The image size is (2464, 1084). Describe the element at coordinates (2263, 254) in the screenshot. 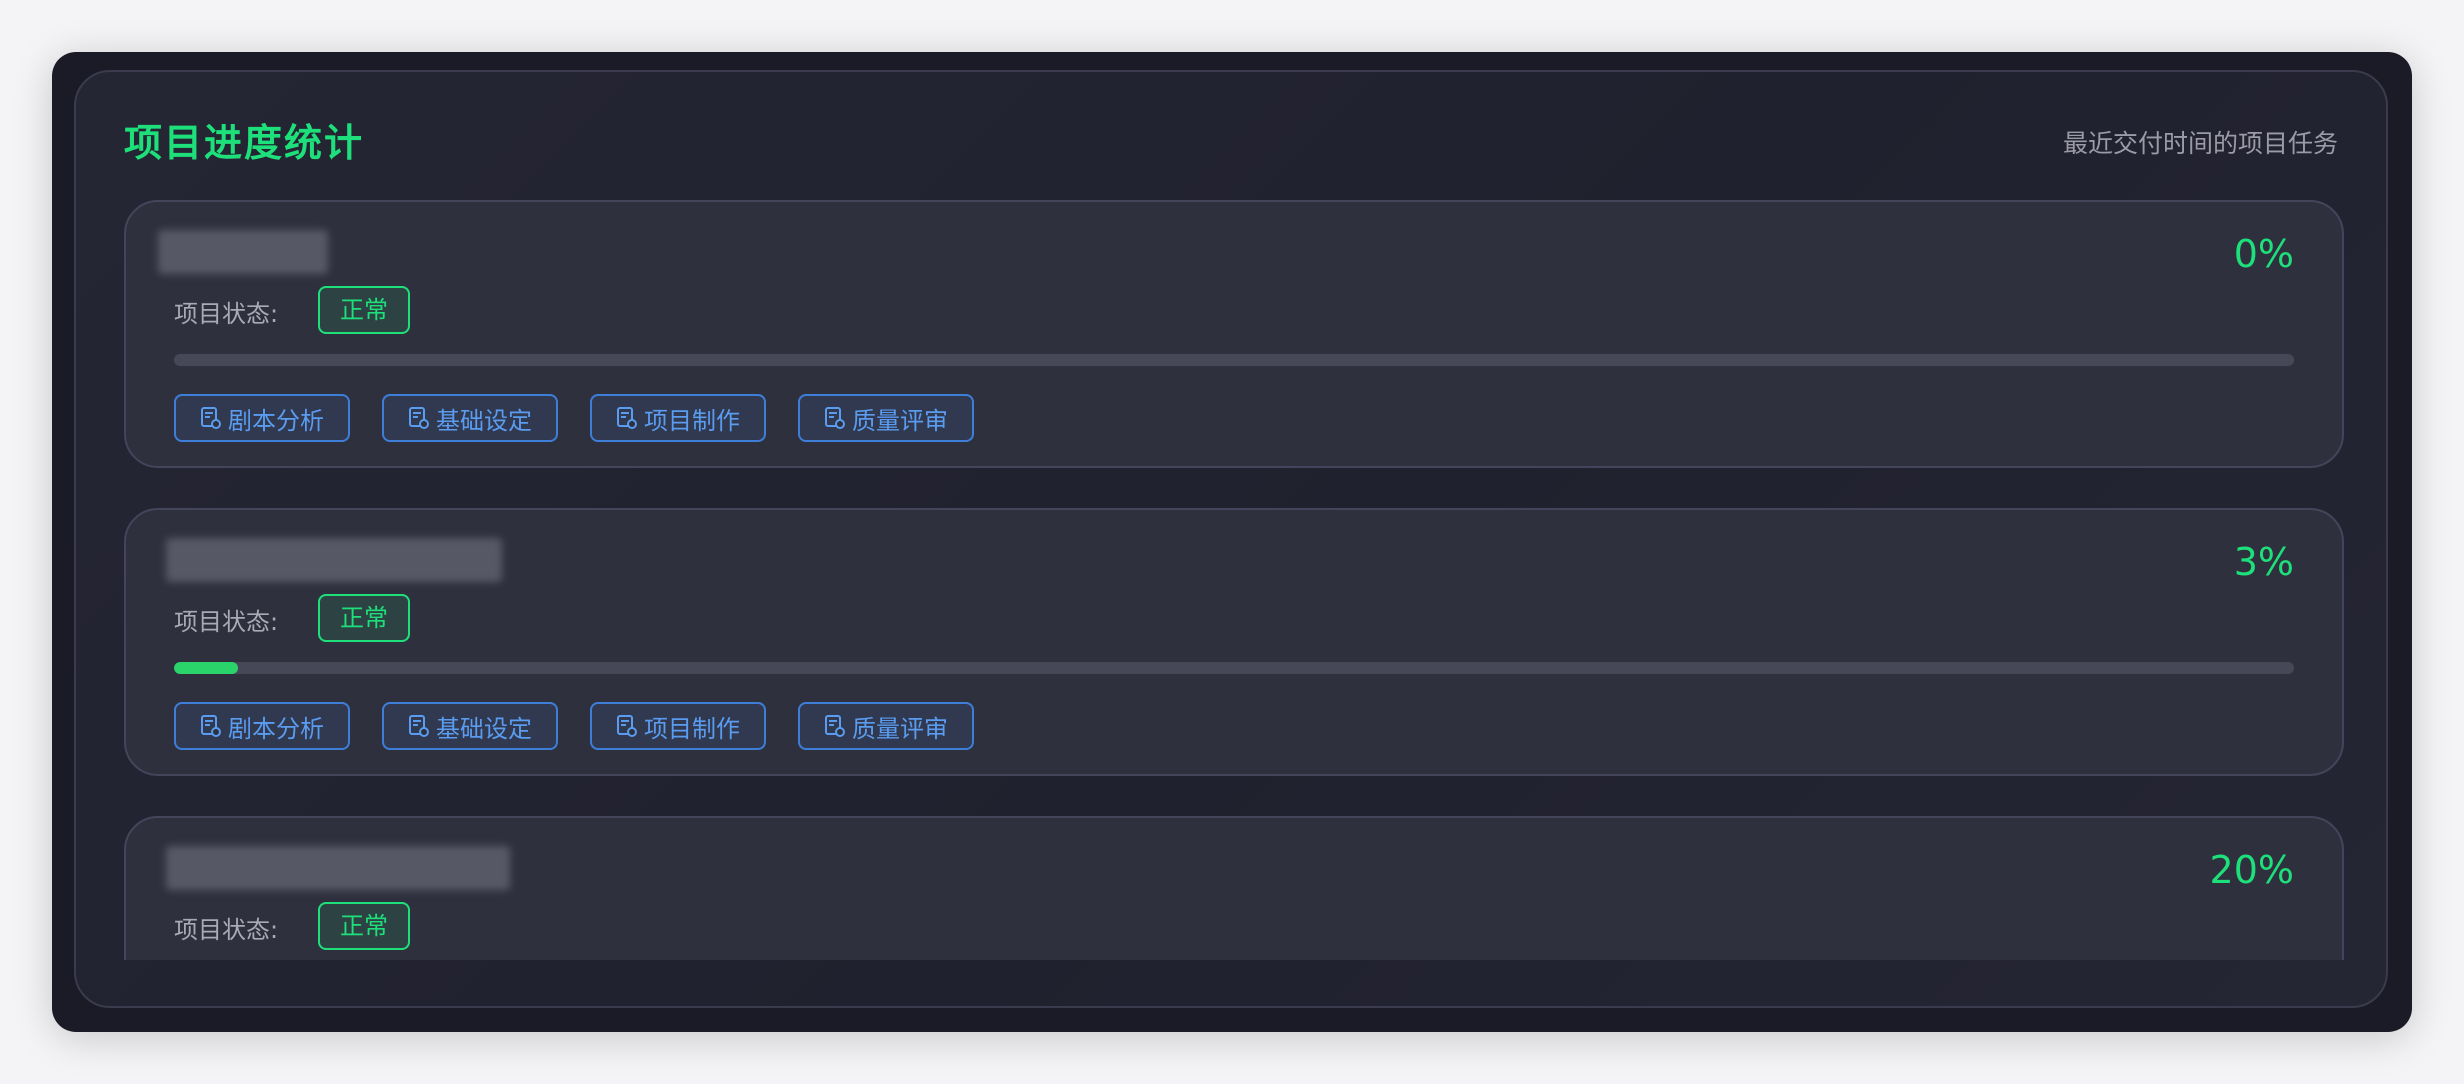

I see `progress-percent: 0%` at that location.